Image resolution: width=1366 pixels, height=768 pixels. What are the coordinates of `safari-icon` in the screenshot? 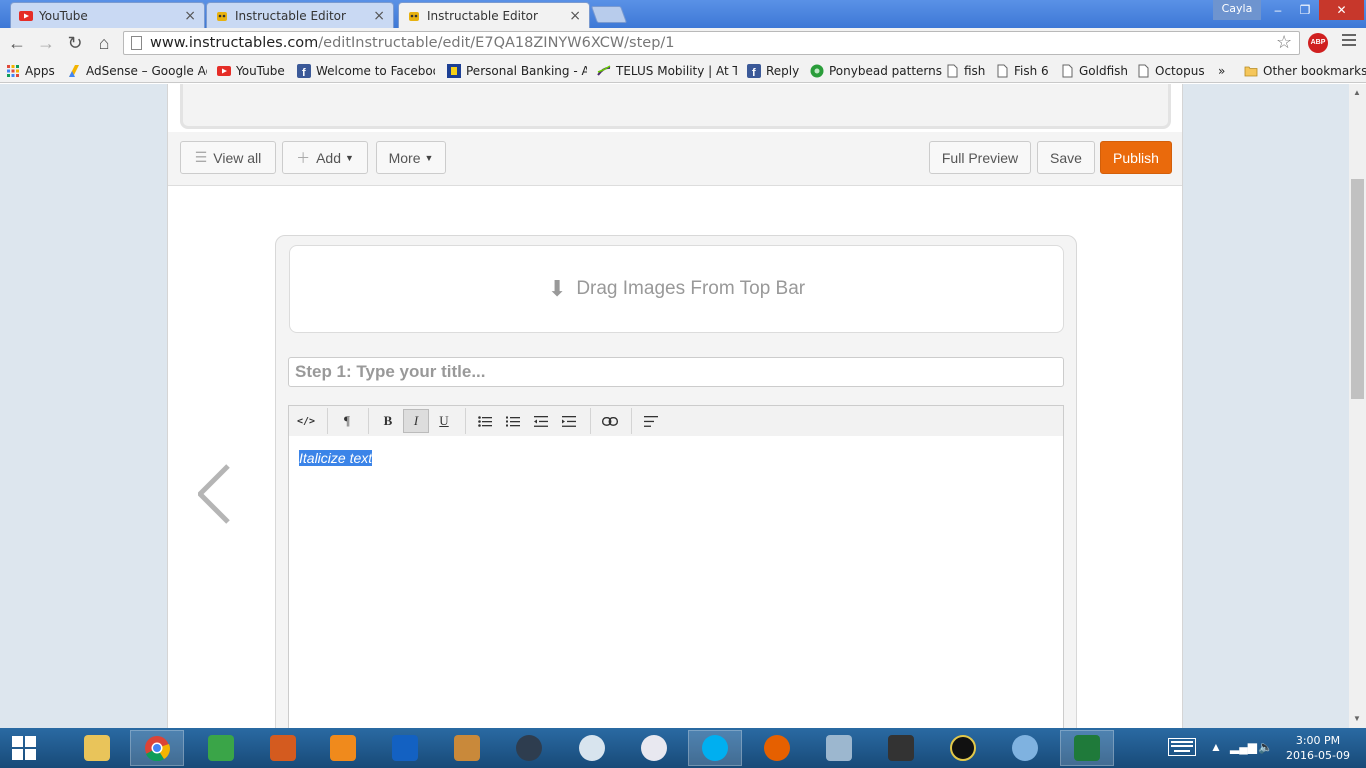 It's located at (1025, 748).